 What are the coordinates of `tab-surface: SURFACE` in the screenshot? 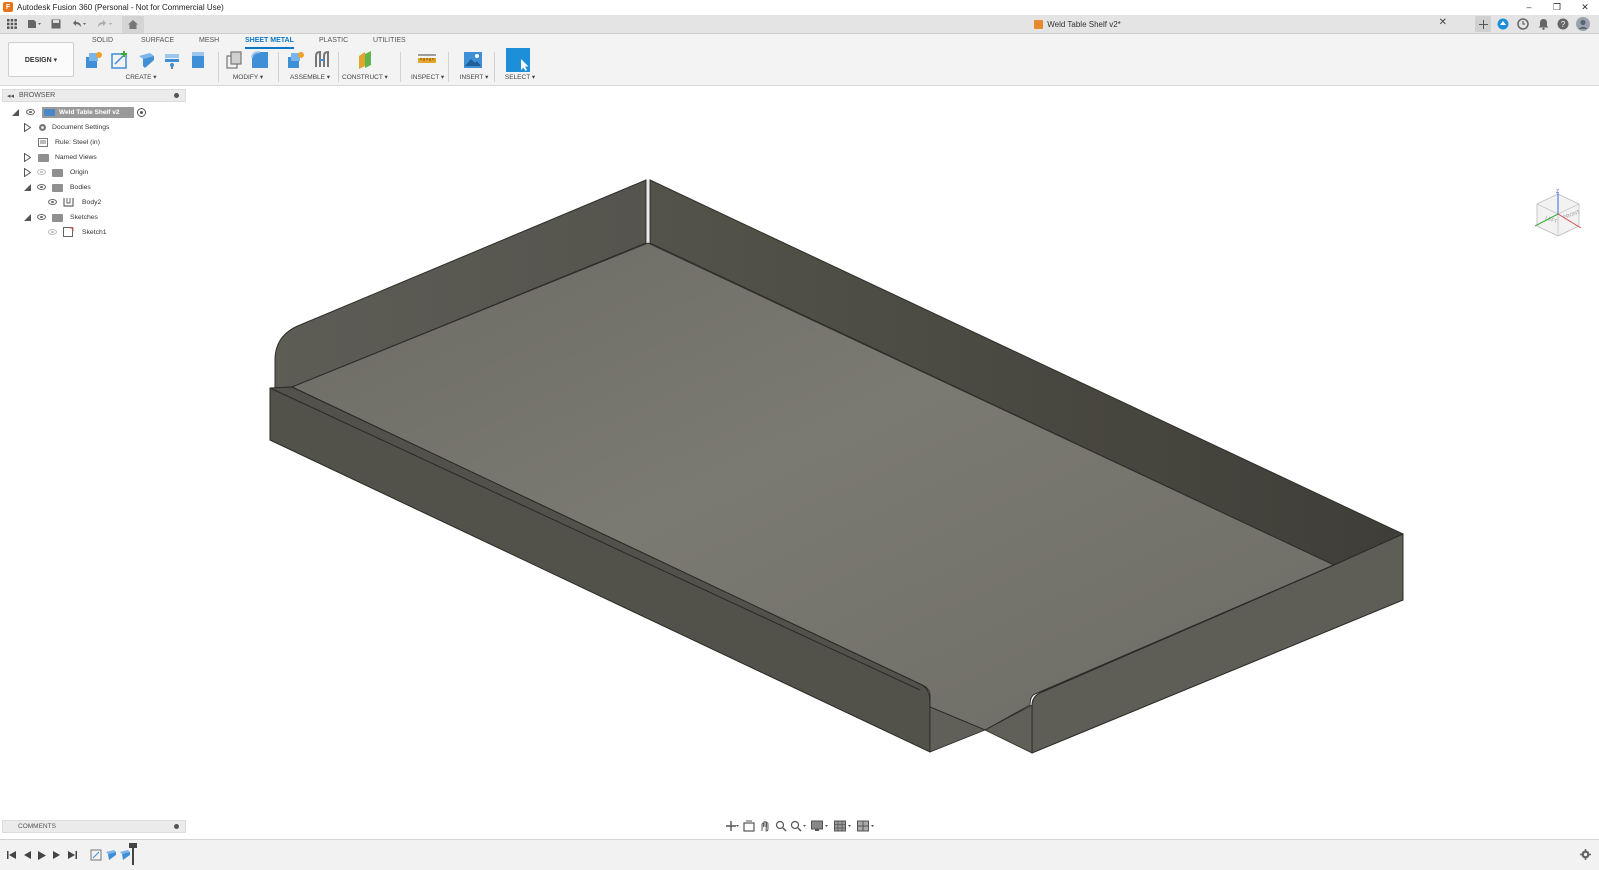 It's located at (157, 43).